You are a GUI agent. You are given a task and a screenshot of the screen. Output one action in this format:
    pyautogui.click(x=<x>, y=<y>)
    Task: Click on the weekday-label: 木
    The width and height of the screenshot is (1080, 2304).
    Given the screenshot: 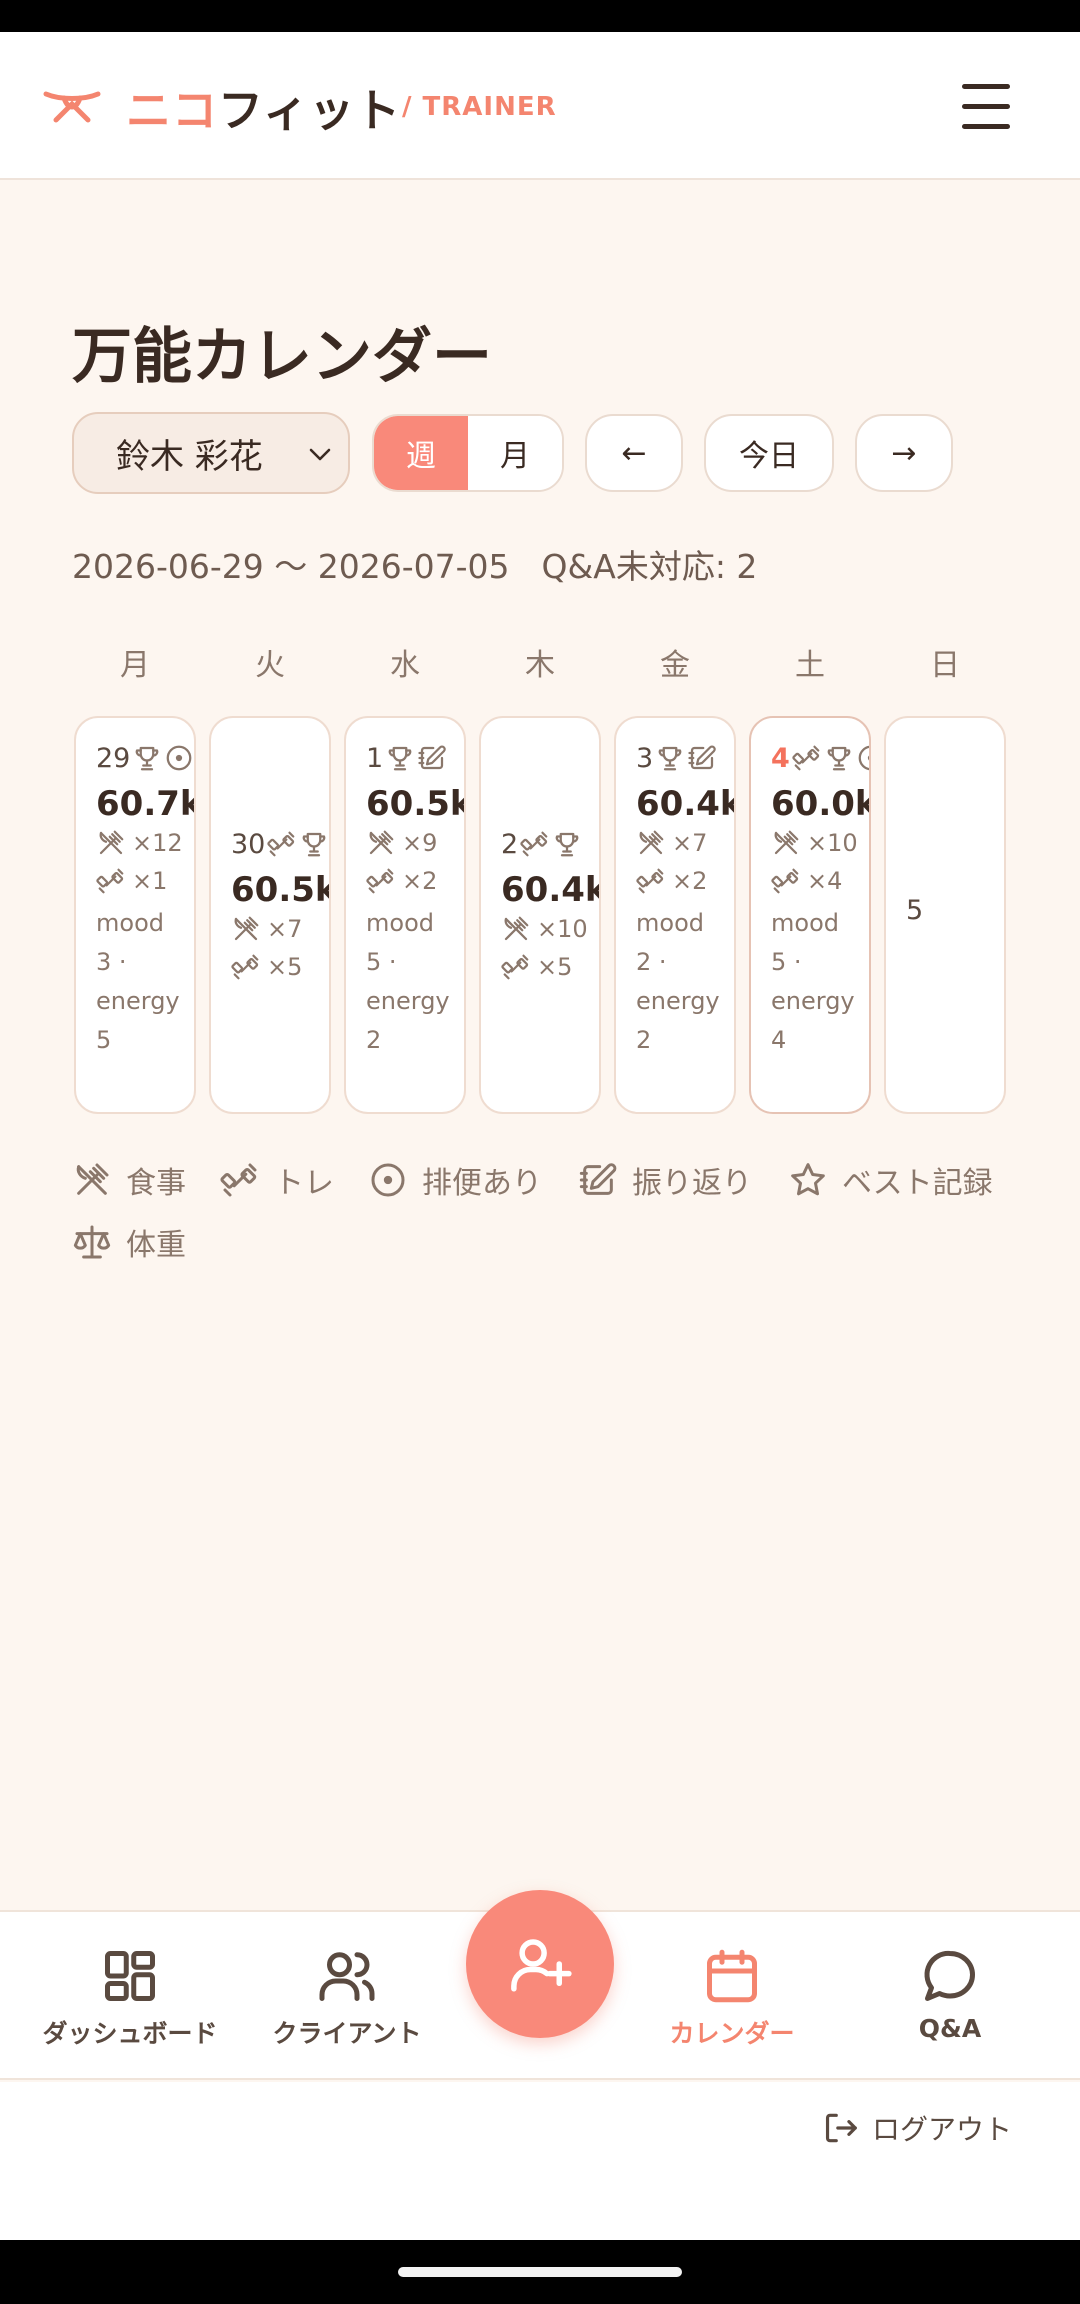 What is the action you would take?
    pyautogui.click(x=540, y=665)
    